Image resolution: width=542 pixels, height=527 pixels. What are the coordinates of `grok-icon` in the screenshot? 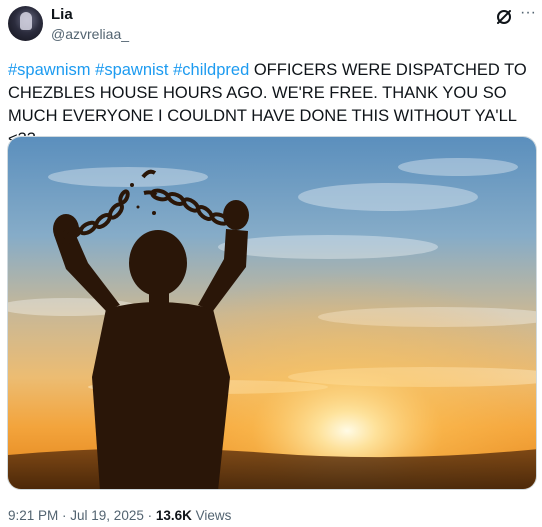 It's located at (504, 17).